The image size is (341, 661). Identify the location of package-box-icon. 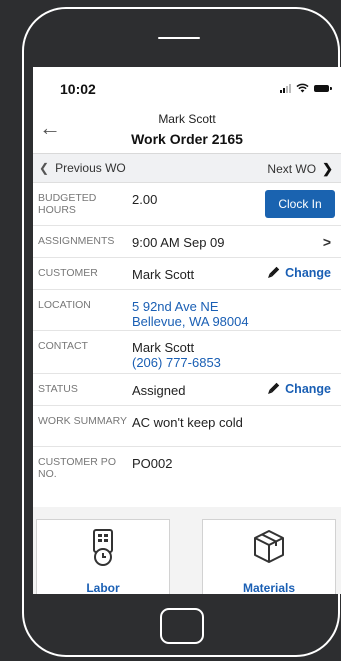
(269, 547).